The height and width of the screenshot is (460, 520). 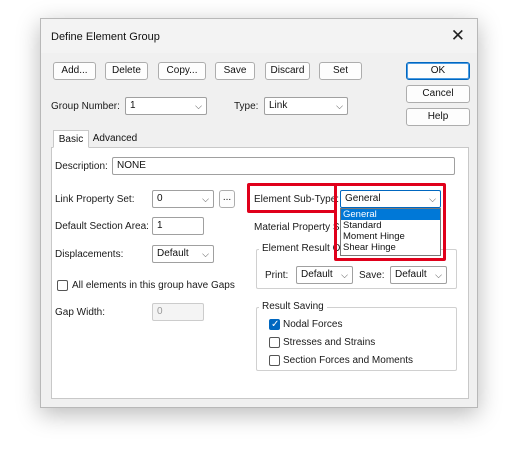 What do you see at coordinates (292, 198) in the screenshot?
I see `sub-type-label-highlight` at bounding box center [292, 198].